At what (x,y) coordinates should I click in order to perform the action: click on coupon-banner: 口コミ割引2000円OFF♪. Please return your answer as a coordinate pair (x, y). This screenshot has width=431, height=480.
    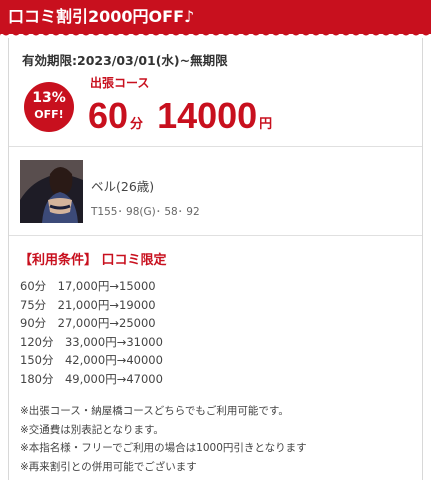
    Looking at the image, I should click on (215, 17).